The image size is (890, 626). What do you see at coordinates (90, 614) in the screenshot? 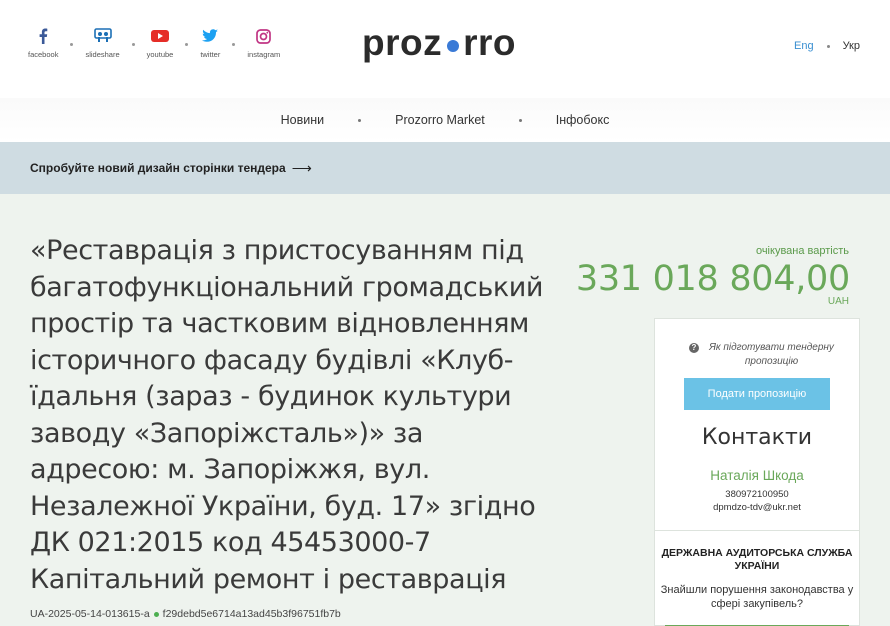
I see `tender-id: UA-2025-05-14-013615-a` at bounding box center [90, 614].